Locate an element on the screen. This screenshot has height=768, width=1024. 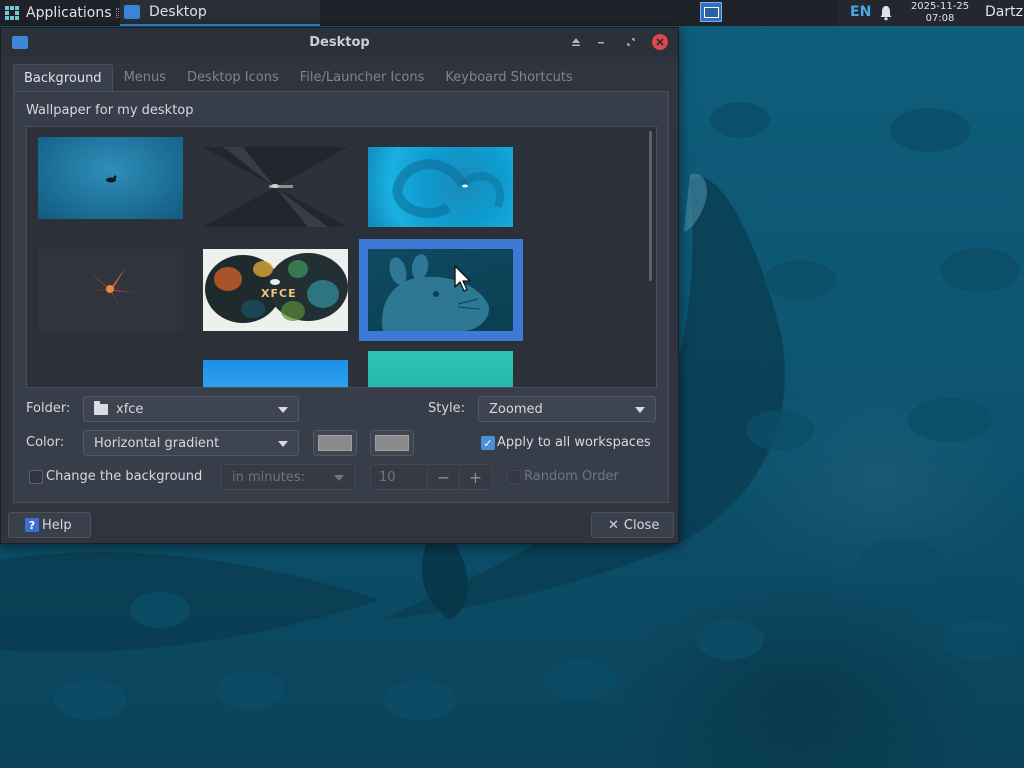
color2-button is located at coordinates (392, 443).